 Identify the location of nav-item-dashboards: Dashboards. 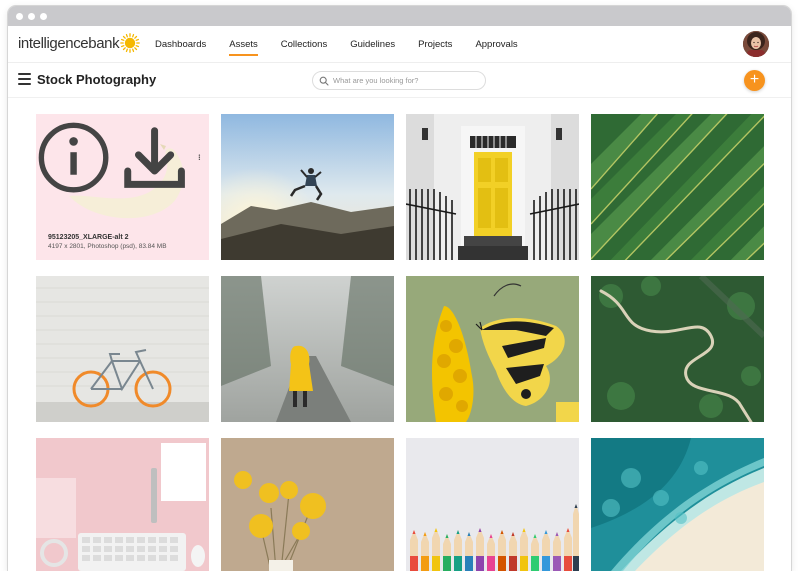
(180, 44).